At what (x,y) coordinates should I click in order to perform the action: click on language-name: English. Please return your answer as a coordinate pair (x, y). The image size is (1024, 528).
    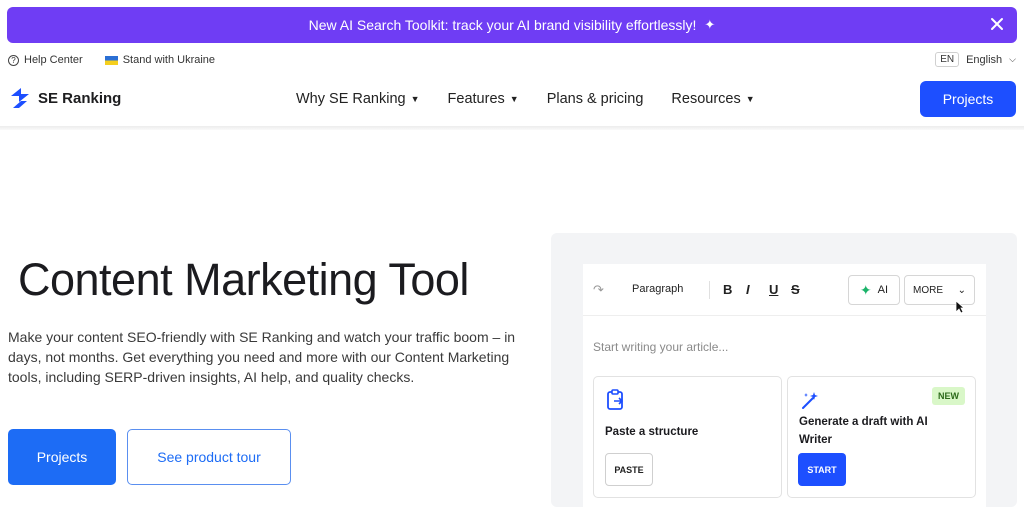
    Looking at the image, I should click on (984, 59).